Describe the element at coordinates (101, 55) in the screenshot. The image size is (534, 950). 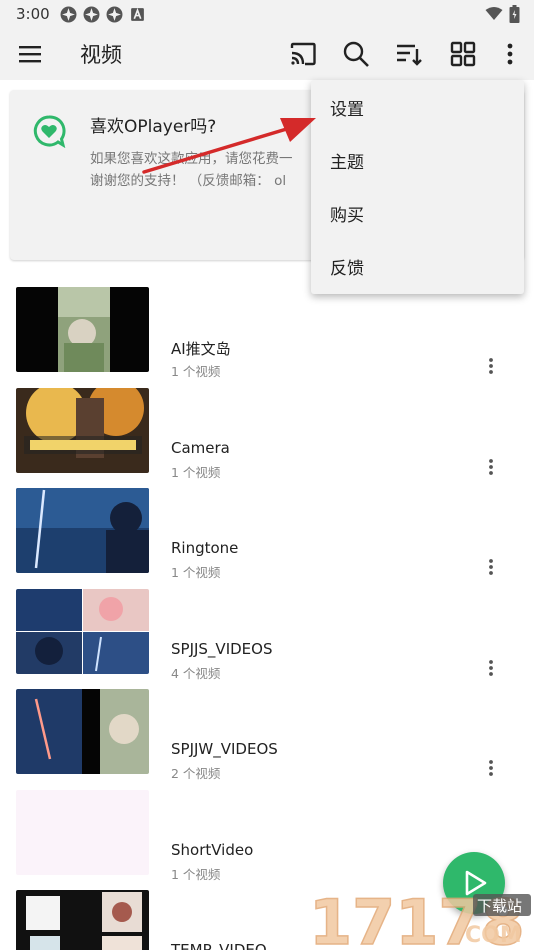
I see `page-title: 视频` at that location.